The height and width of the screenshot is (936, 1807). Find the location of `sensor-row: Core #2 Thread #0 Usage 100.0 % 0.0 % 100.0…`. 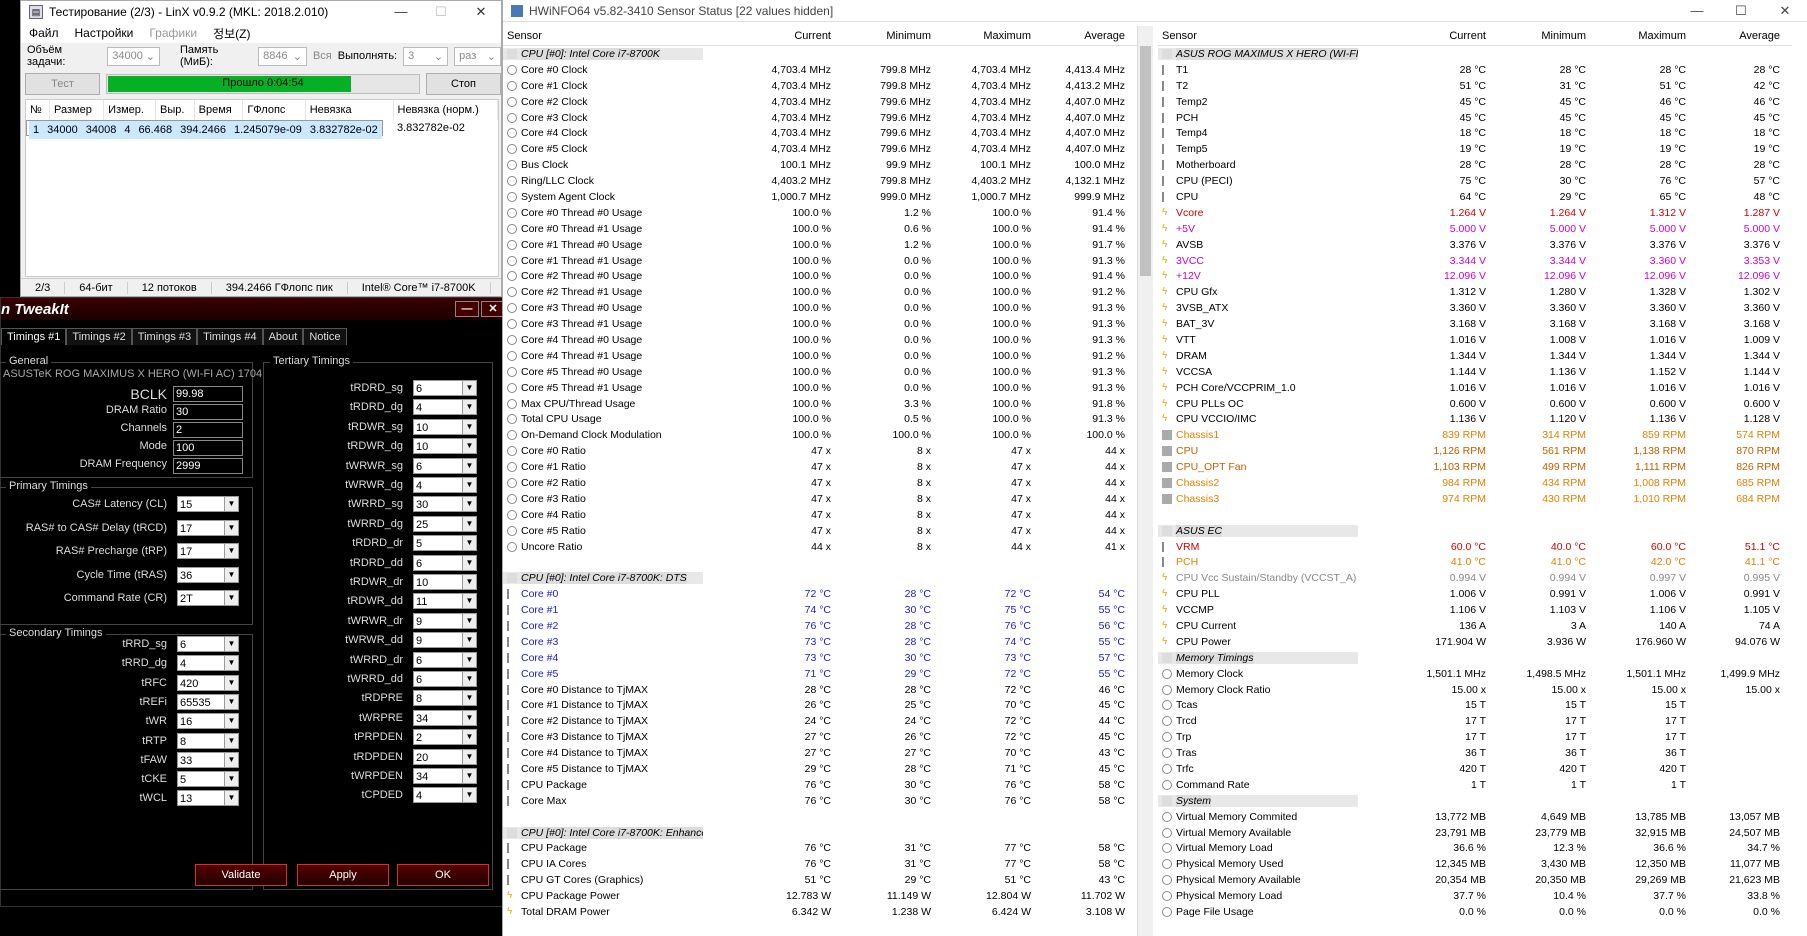

sensor-row: Core #2 Thread #0 Usage 100.0 % 0.0 % 100.0… is located at coordinates (820, 276).